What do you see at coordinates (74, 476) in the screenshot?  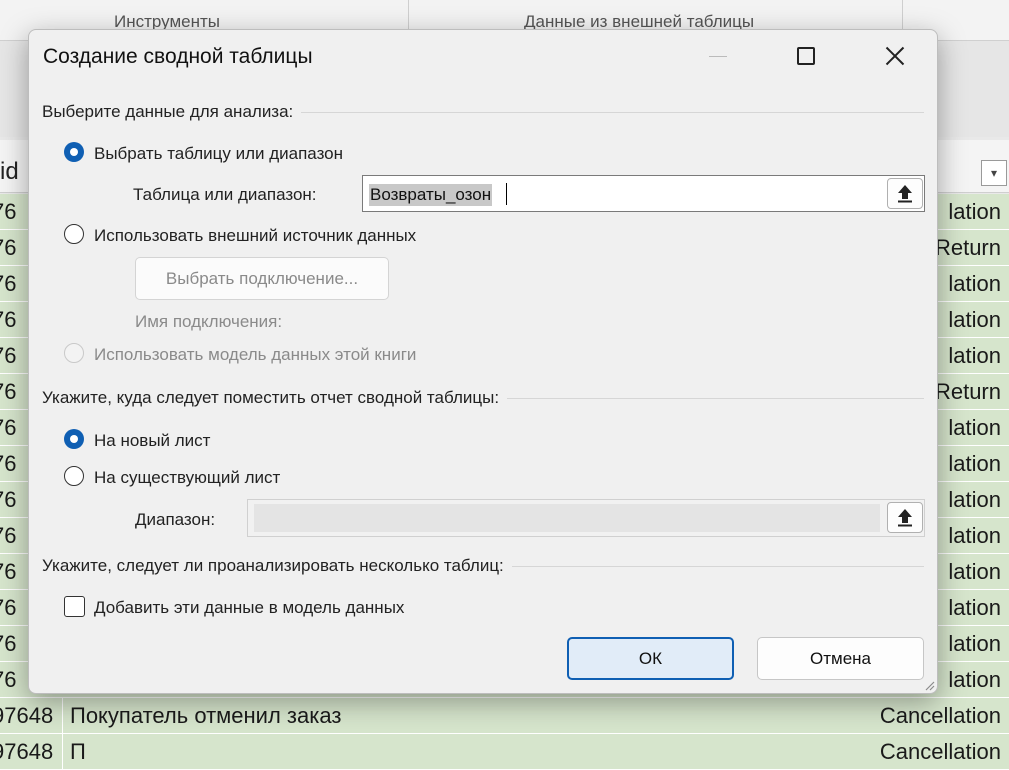 I see `radio-existing-sheet` at bounding box center [74, 476].